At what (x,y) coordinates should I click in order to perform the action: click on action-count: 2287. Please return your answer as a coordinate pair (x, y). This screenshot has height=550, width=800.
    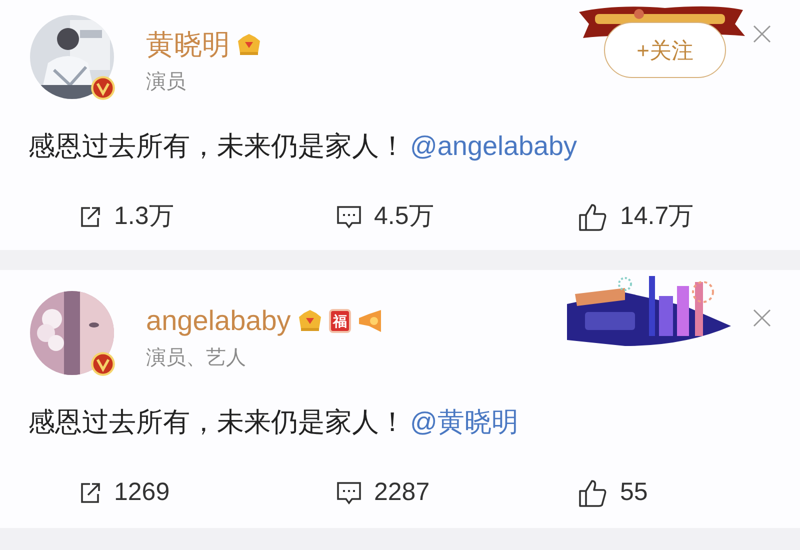
    Looking at the image, I should click on (402, 492).